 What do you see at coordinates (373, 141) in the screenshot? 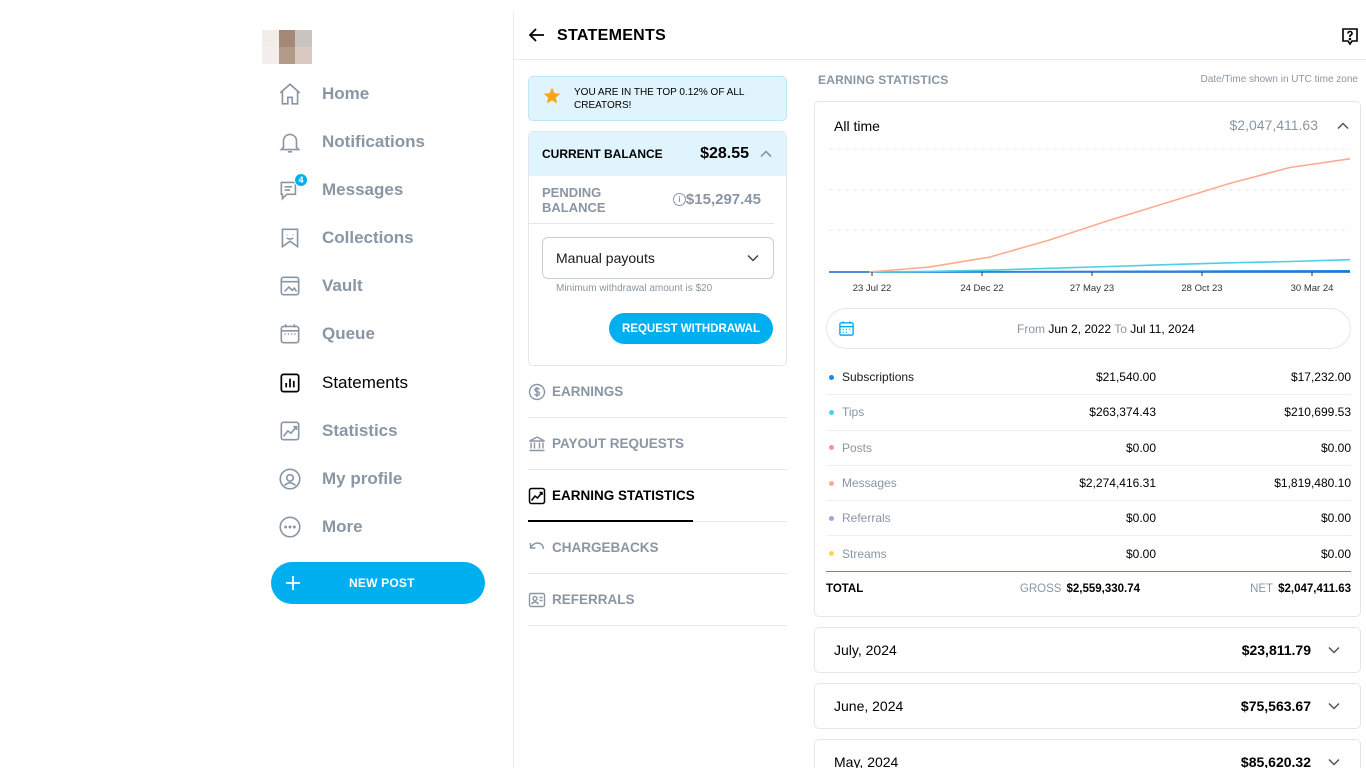
I see `sidebar-item-label: Notifications` at bounding box center [373, 141].